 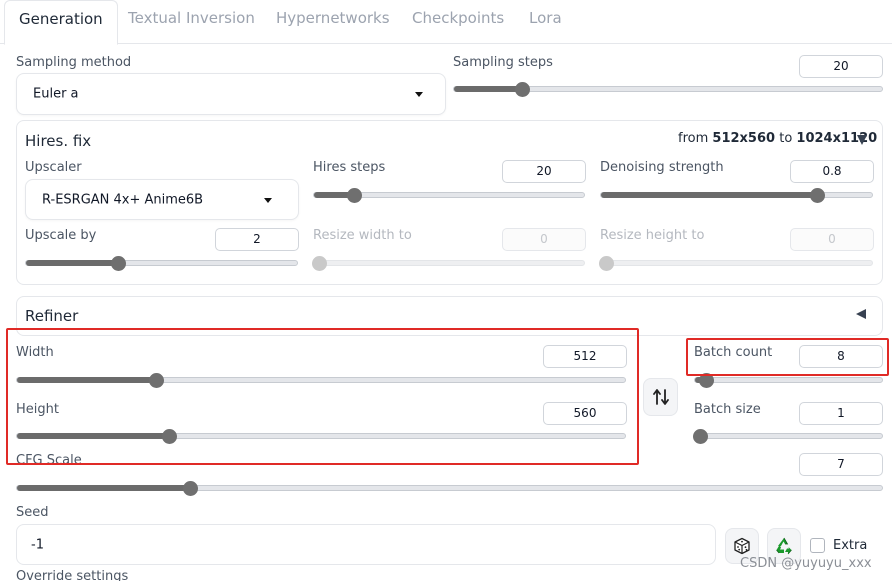 What do you see at coordinates (585, 413) in the screenshot?
I see `height-input: 560` at bounding box center [585, 413].